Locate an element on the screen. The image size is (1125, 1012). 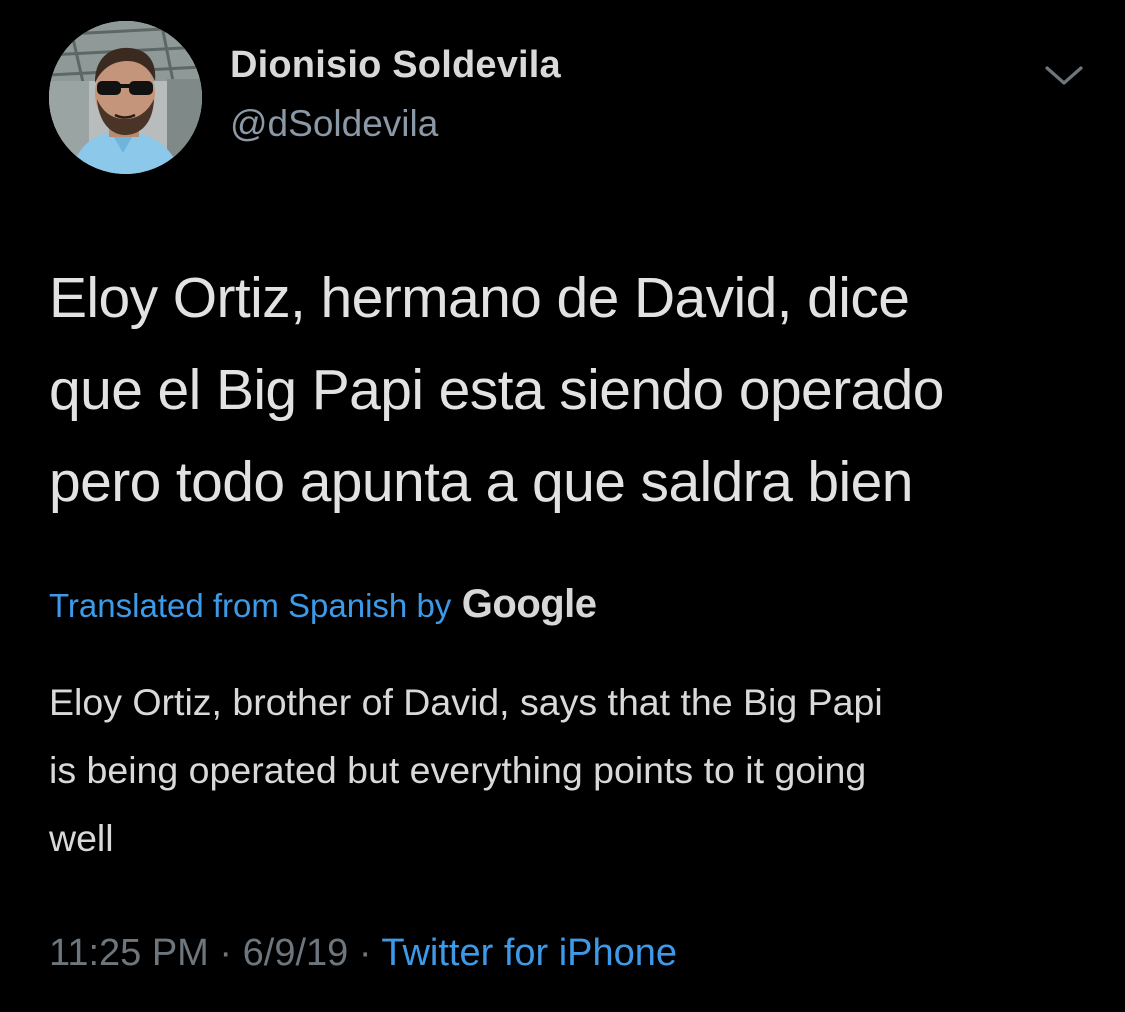
more-options-button is located at coordinates (1064, 75).